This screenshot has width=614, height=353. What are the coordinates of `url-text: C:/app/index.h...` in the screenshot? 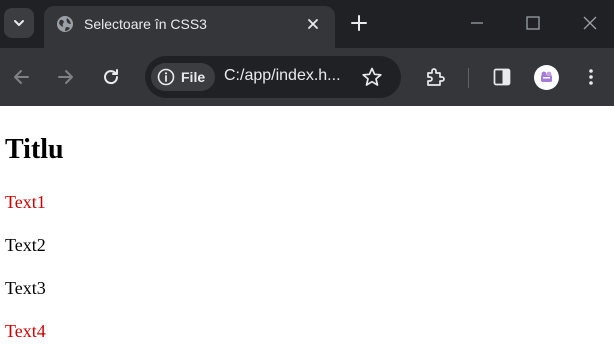 It's located at (282, 76).